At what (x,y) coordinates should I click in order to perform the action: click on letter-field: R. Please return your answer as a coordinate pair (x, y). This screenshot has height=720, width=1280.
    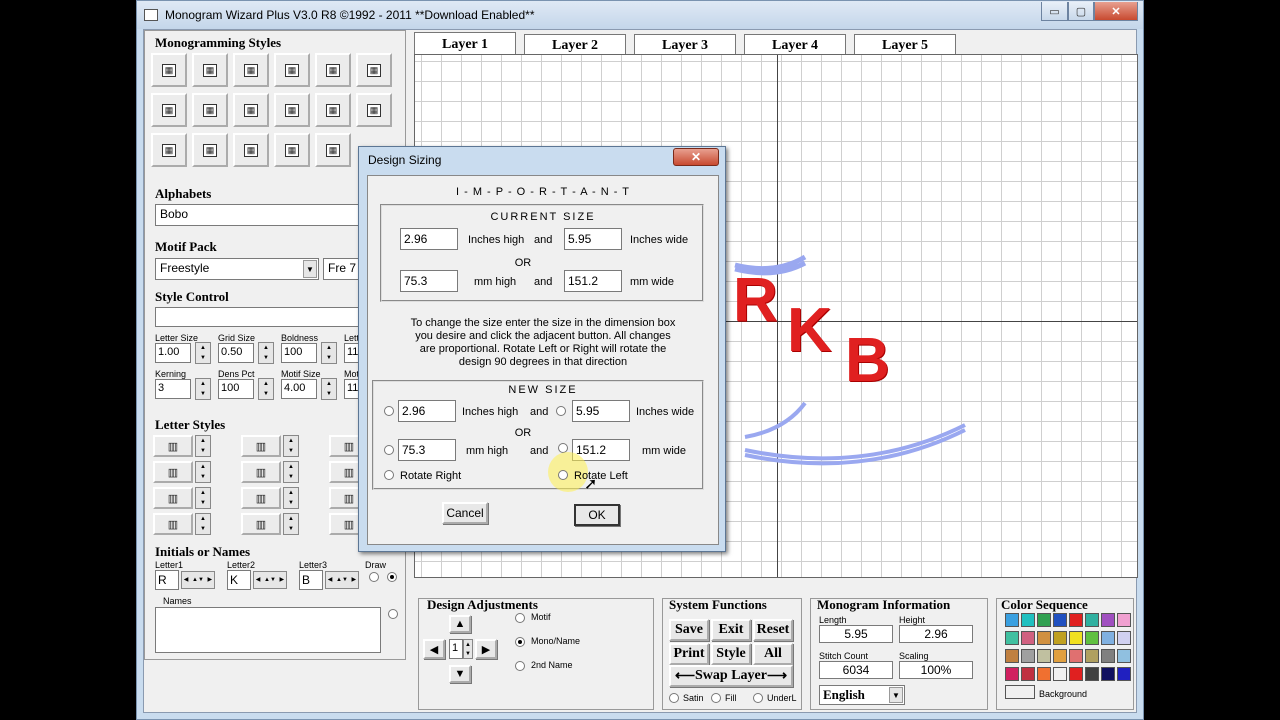
    Looking at the image, I should click on (167, 580).